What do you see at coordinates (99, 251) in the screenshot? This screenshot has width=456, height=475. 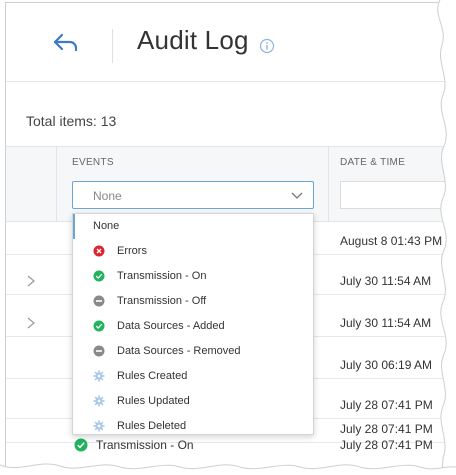 I see `error-icon` at bounding box center [99, 251].